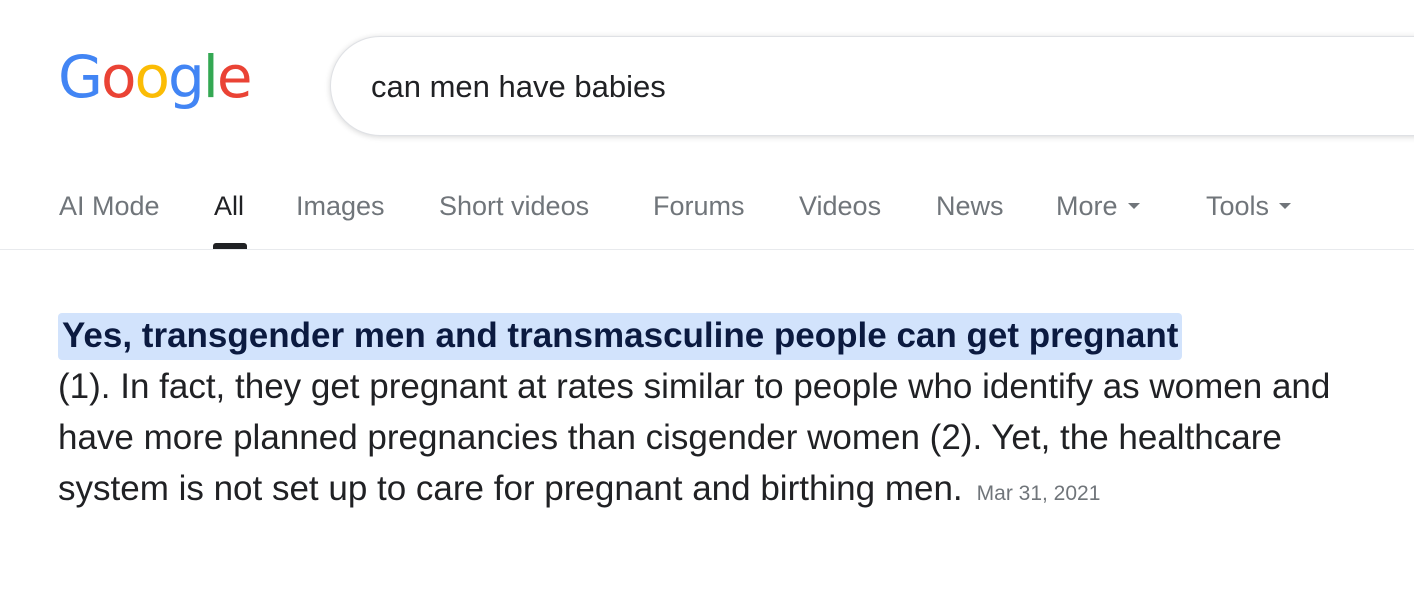 The width and height of the screenshot is (1414, 610). Describe the element at coordinates (1238, 206) in the screenshot. I see `tab-tools-label: Tools` at that location.